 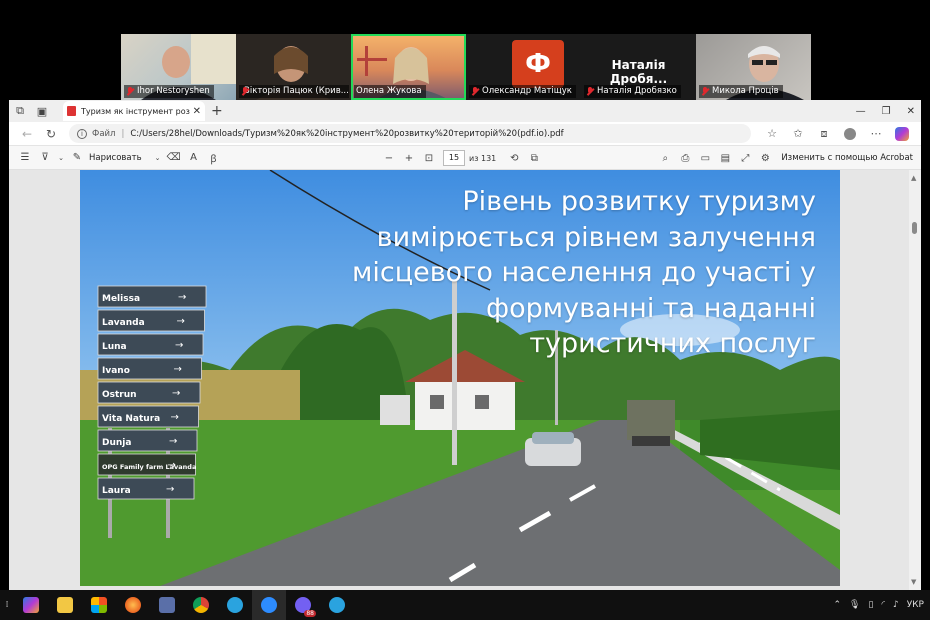 What do you see at coordinates (133, 605) in the screenshot?
I see `firefox-icon` at bounding box center [133, 605].